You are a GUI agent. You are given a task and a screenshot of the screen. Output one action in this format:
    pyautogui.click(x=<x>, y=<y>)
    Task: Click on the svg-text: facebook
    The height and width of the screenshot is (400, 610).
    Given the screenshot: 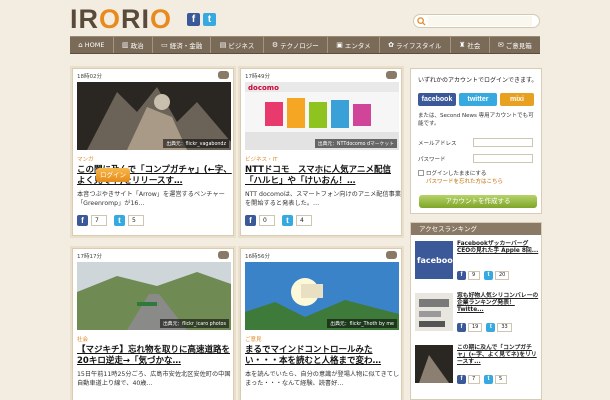 What is the action you would take?
    pyautogui.click(x=435, y=260)
    